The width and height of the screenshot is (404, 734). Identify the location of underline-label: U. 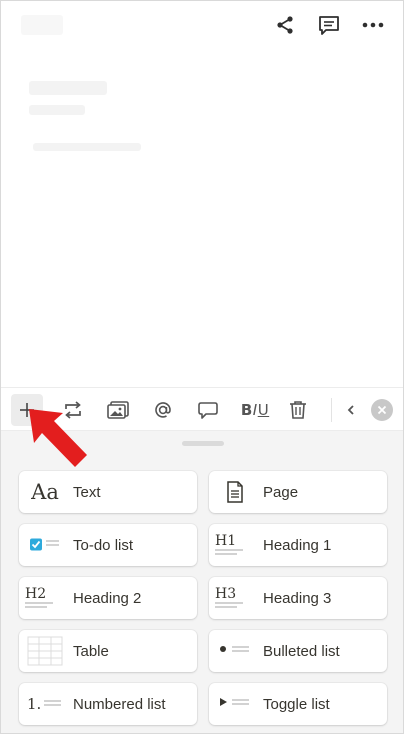
(263, 410).